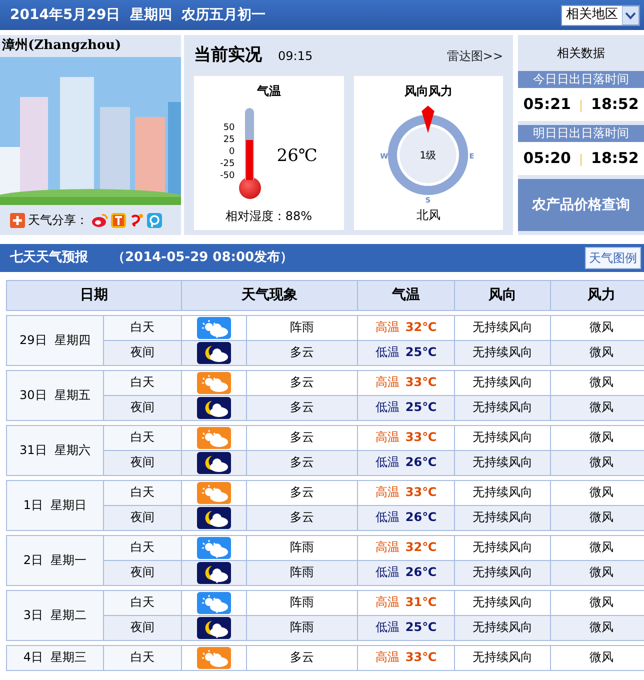  I want to click on card-title: 风向风力, so click(428, 91).